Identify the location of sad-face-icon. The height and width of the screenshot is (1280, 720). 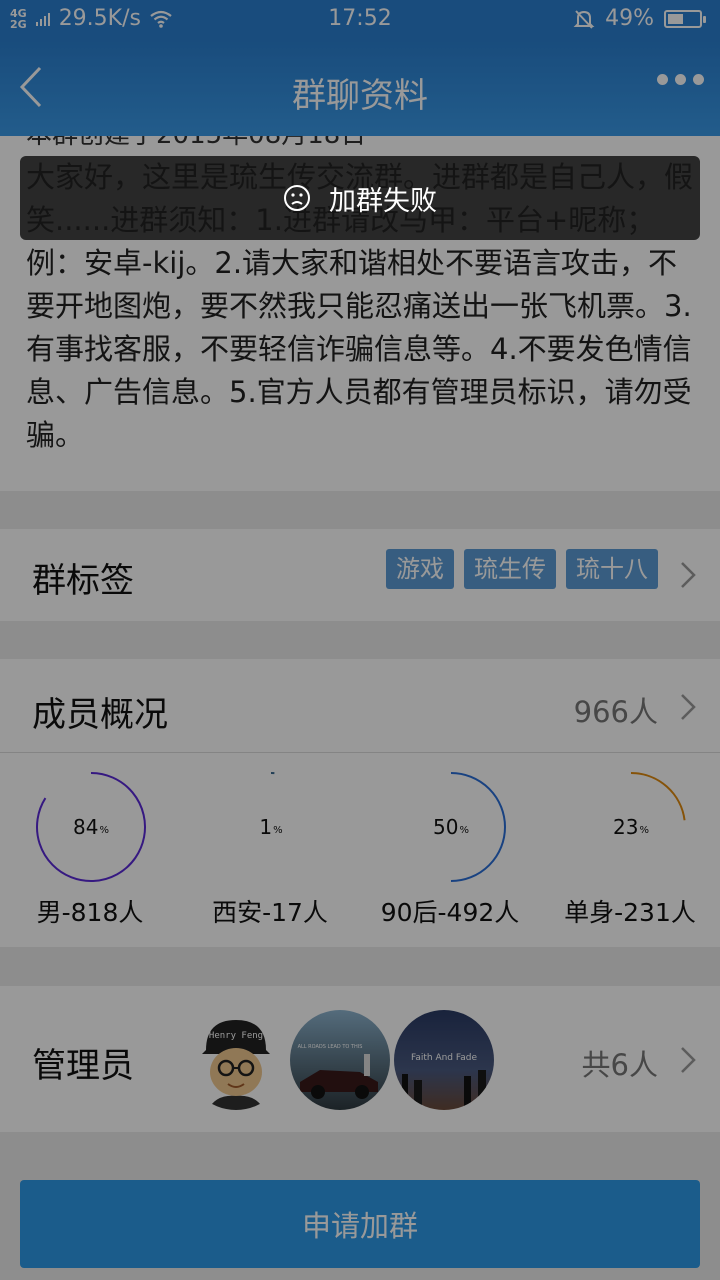
(297, 198).